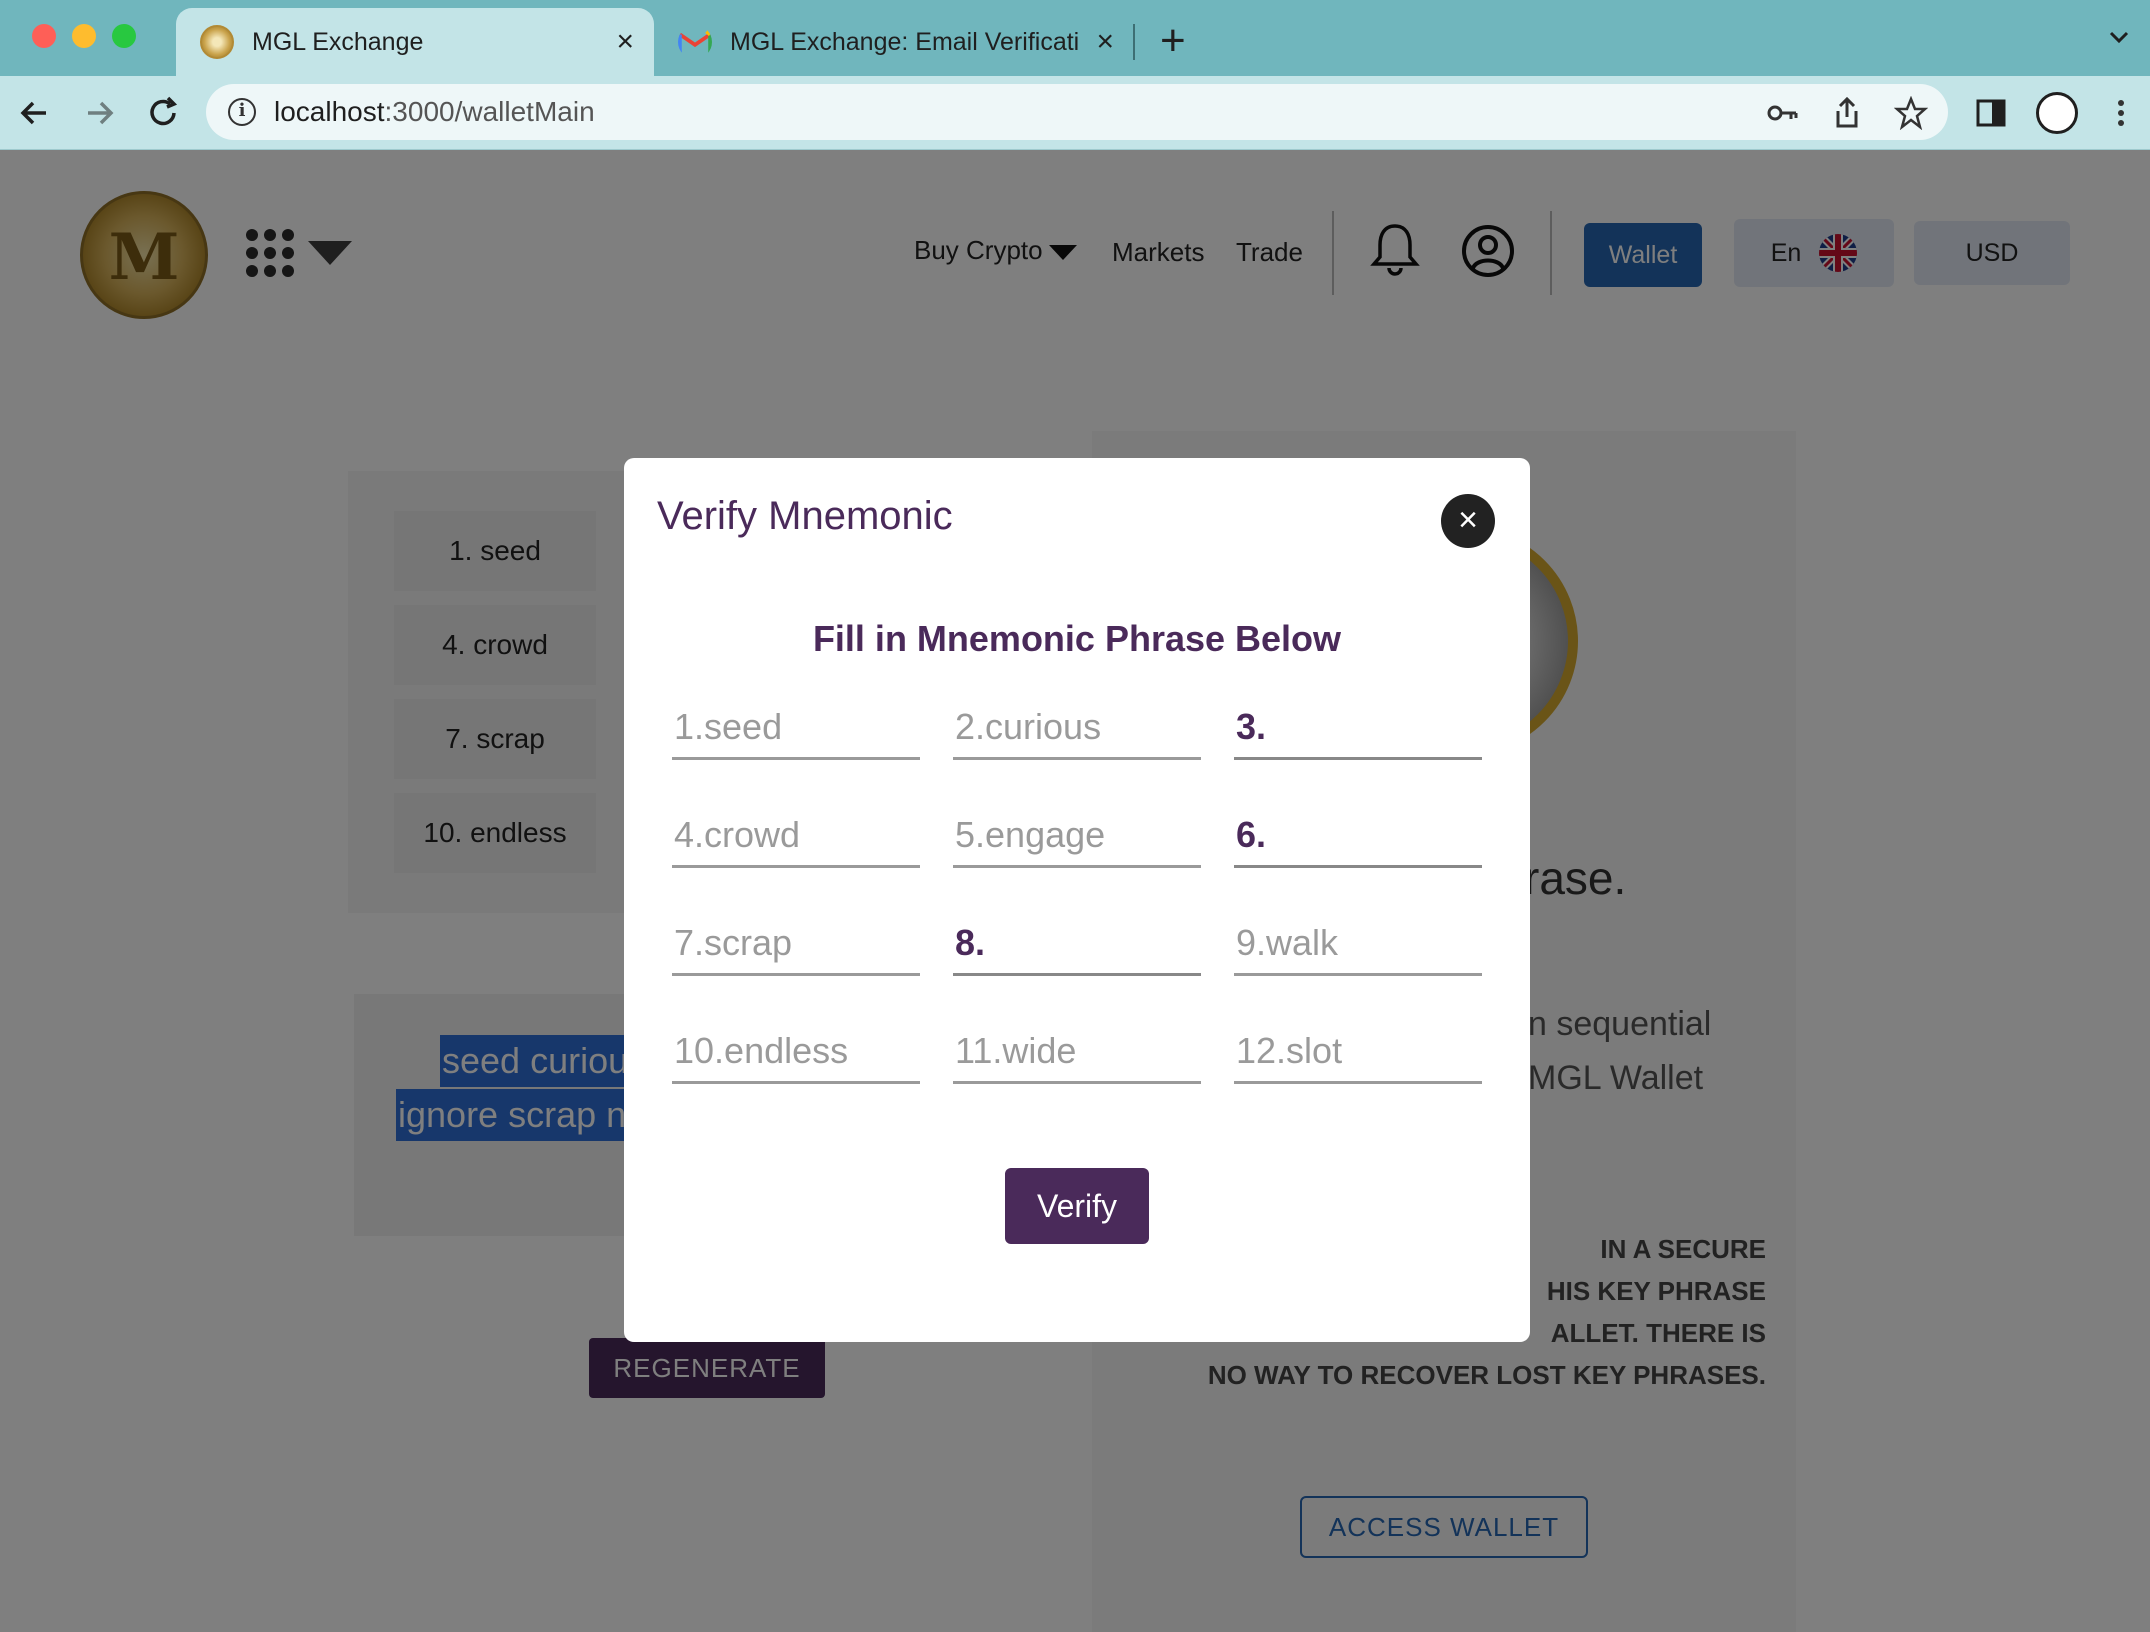 This screenshot has height=1632, width=2150. Describe the element at coordinates (1847, 113) in the screenshot. I see `share-icon` at that location.